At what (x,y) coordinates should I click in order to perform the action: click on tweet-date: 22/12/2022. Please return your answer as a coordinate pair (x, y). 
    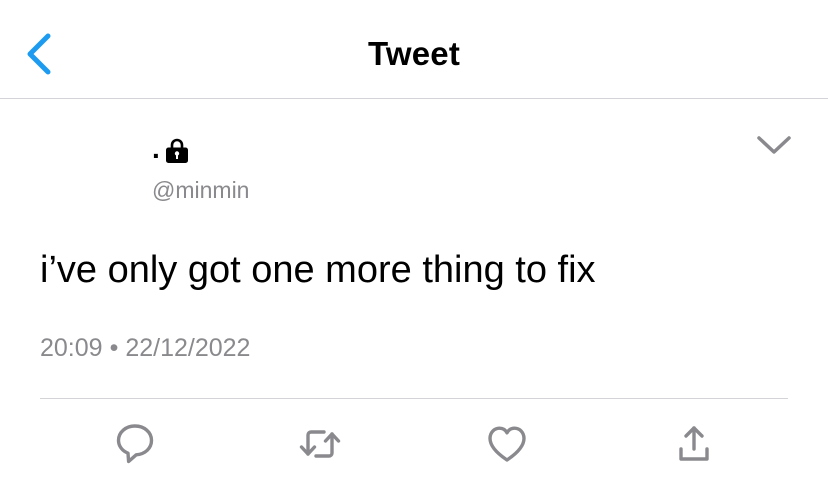
    Looking at the image, I should click on (188, 348).